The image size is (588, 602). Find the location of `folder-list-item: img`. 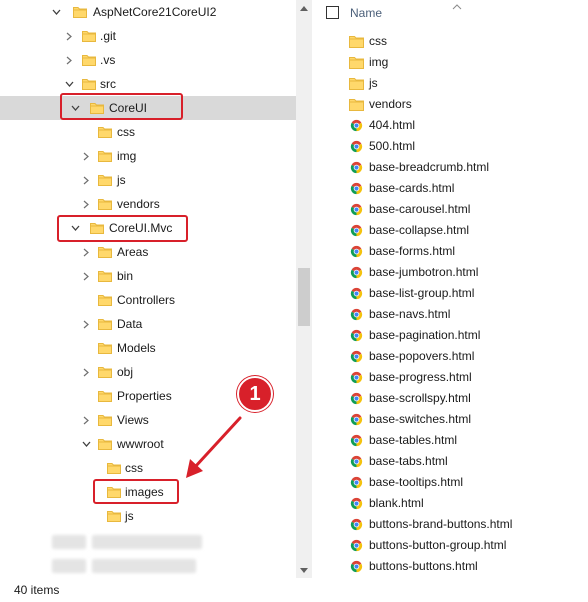

folder-list-item: img is located at coordinates (450, 62).